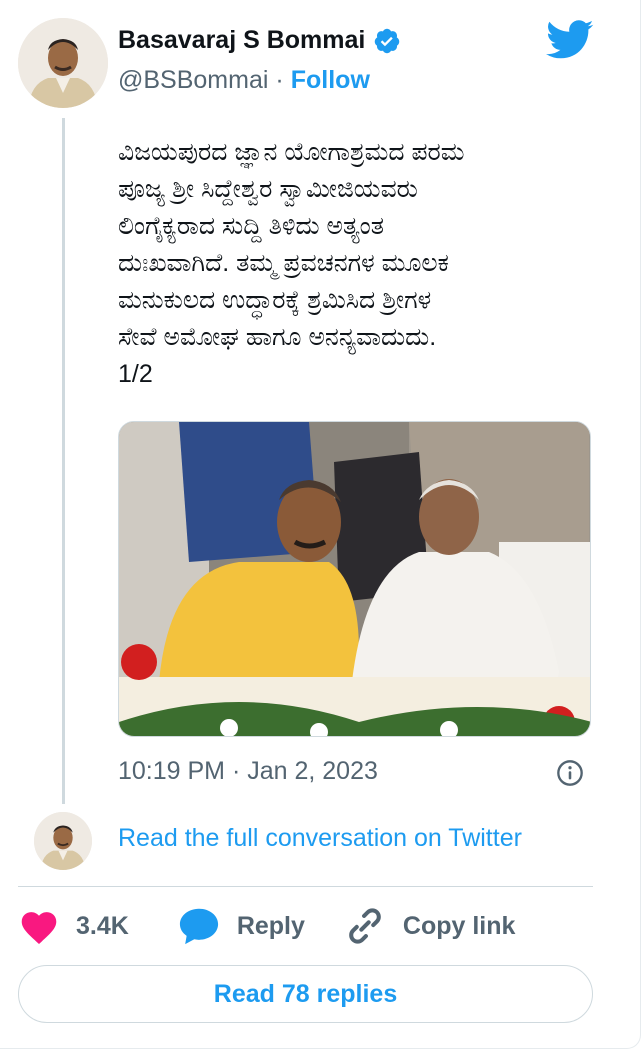 This screenshot has width=641, height=1049. What do you see at coordinates (305, 886) in the screenshot?
I see `divider` at bounding box center [305, 886].